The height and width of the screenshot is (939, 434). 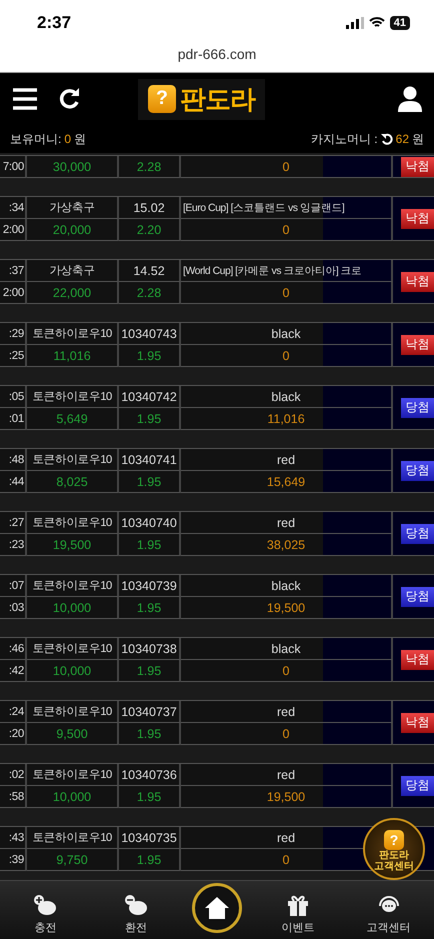 I want to click on round-number: 15.02, so click(x=150, y=208).